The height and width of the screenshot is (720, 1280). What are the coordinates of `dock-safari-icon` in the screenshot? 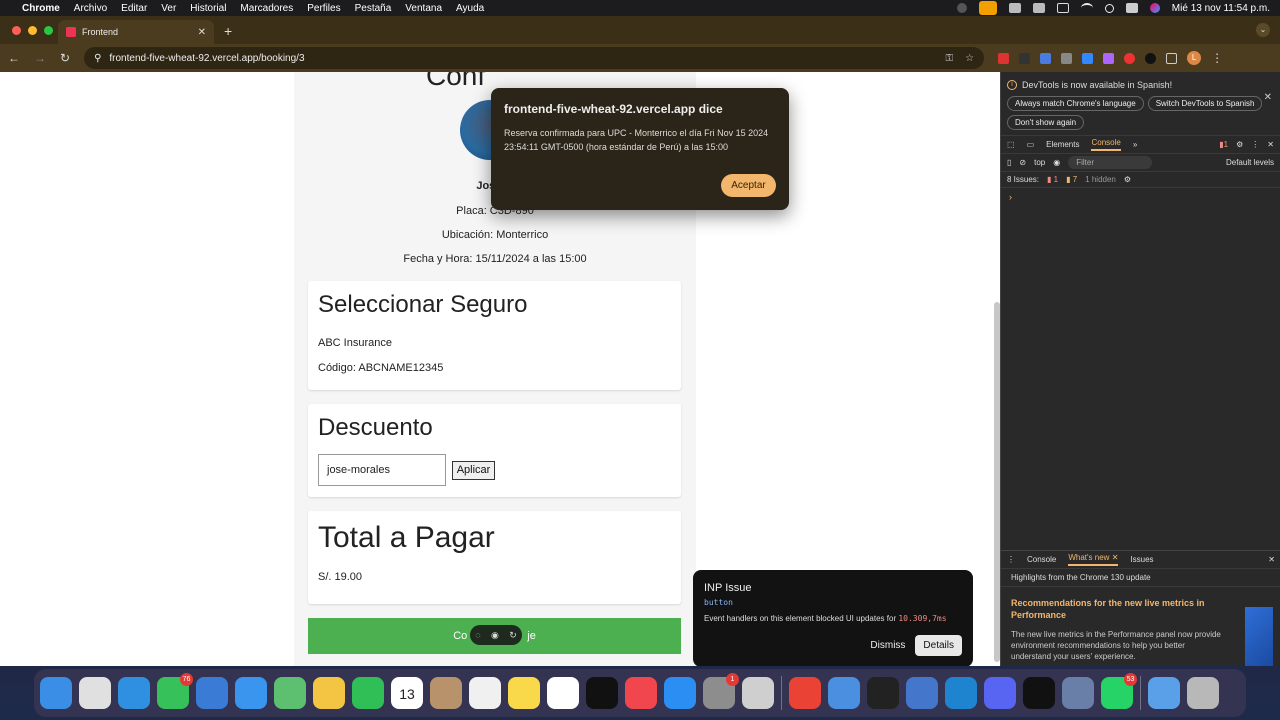 It's located at (134, 693).